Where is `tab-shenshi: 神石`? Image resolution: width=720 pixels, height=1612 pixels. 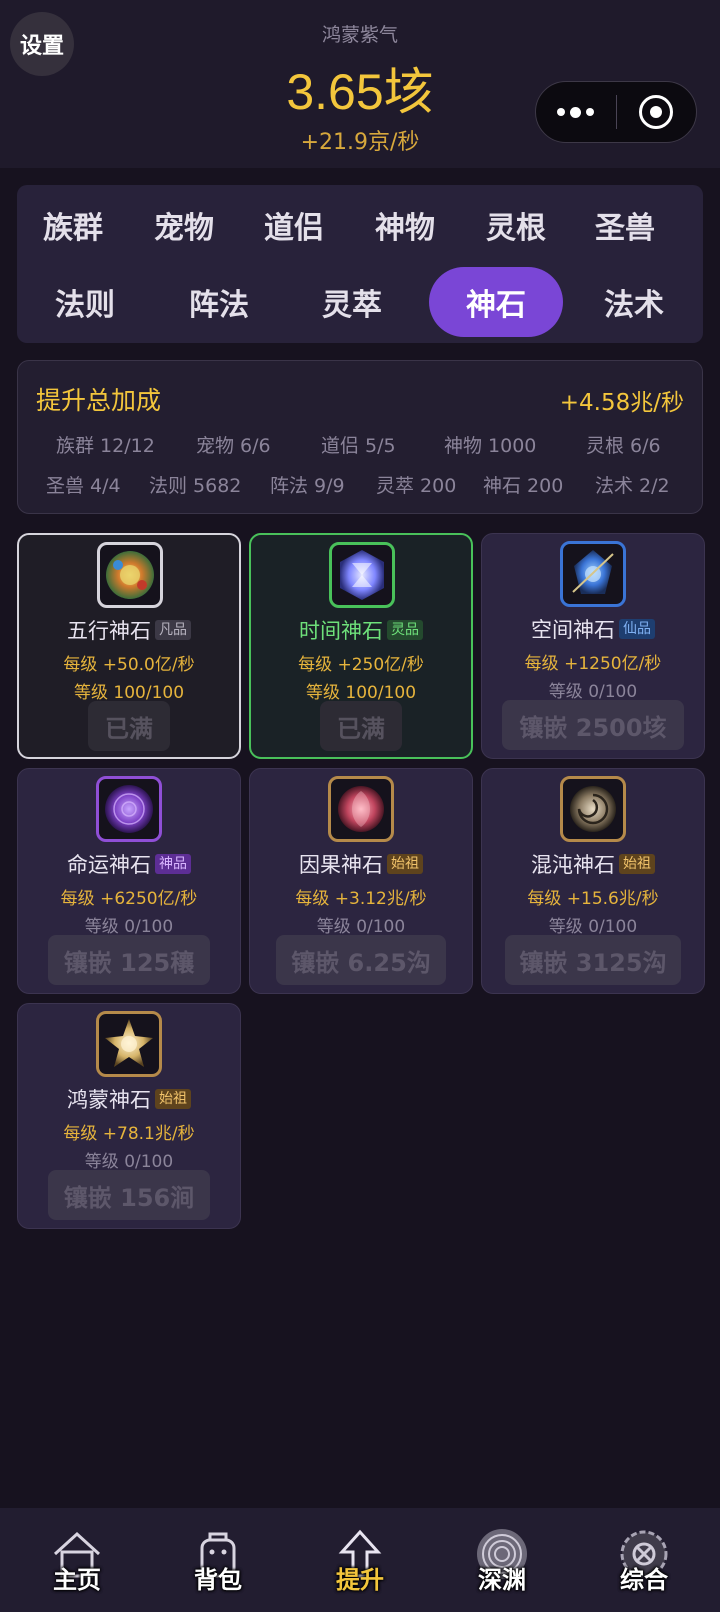 tab-shenshi: 神石 is located at coordinates (496, 302).